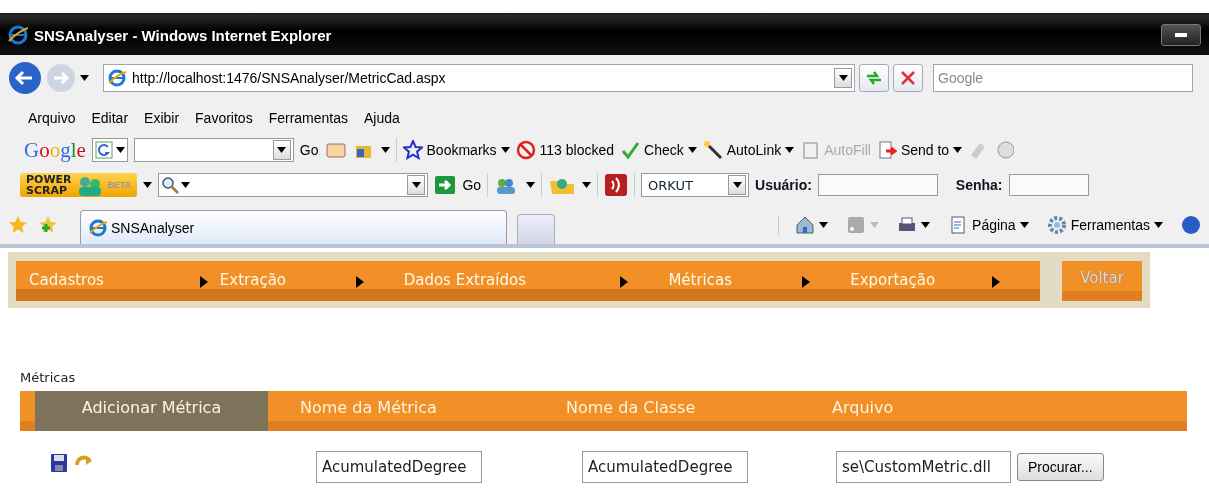 The height and width of the screenshot is (489, 1209). I want to click on command-button, so click(812, 224).